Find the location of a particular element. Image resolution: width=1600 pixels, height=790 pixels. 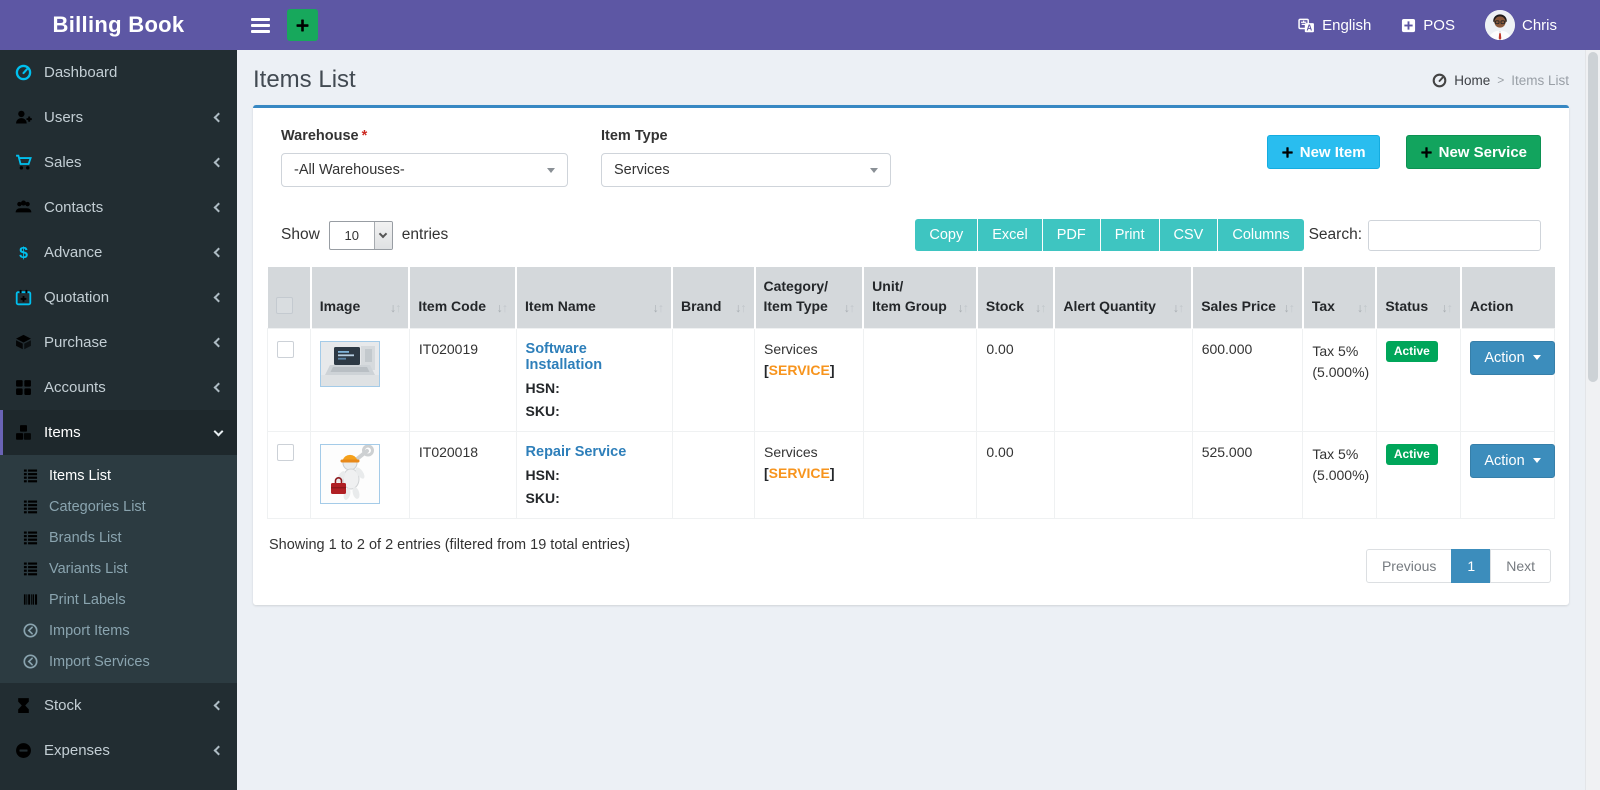

sidebar-item-variants-list: Variants List is located at coordinates (118, 568).